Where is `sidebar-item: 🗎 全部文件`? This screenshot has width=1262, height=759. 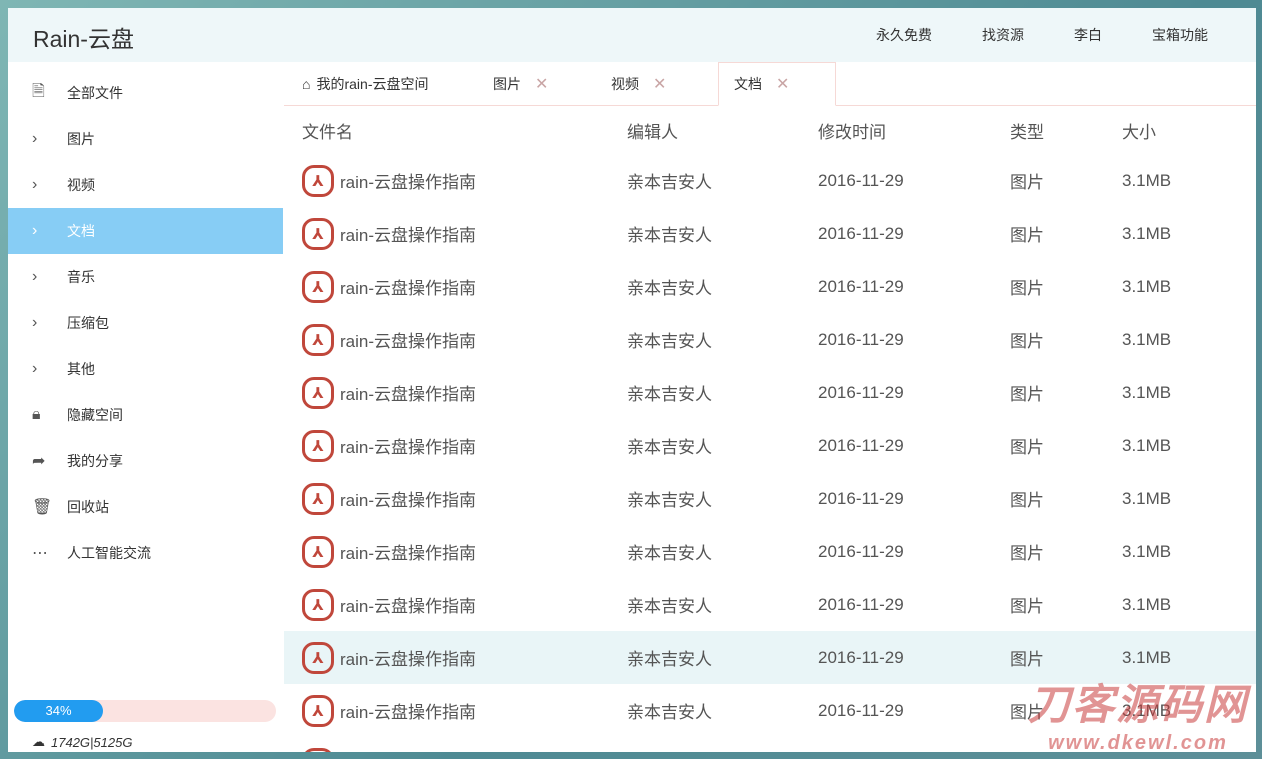 sidebar-item: 🗎 全部文件 is located at coordinates (145, 93).